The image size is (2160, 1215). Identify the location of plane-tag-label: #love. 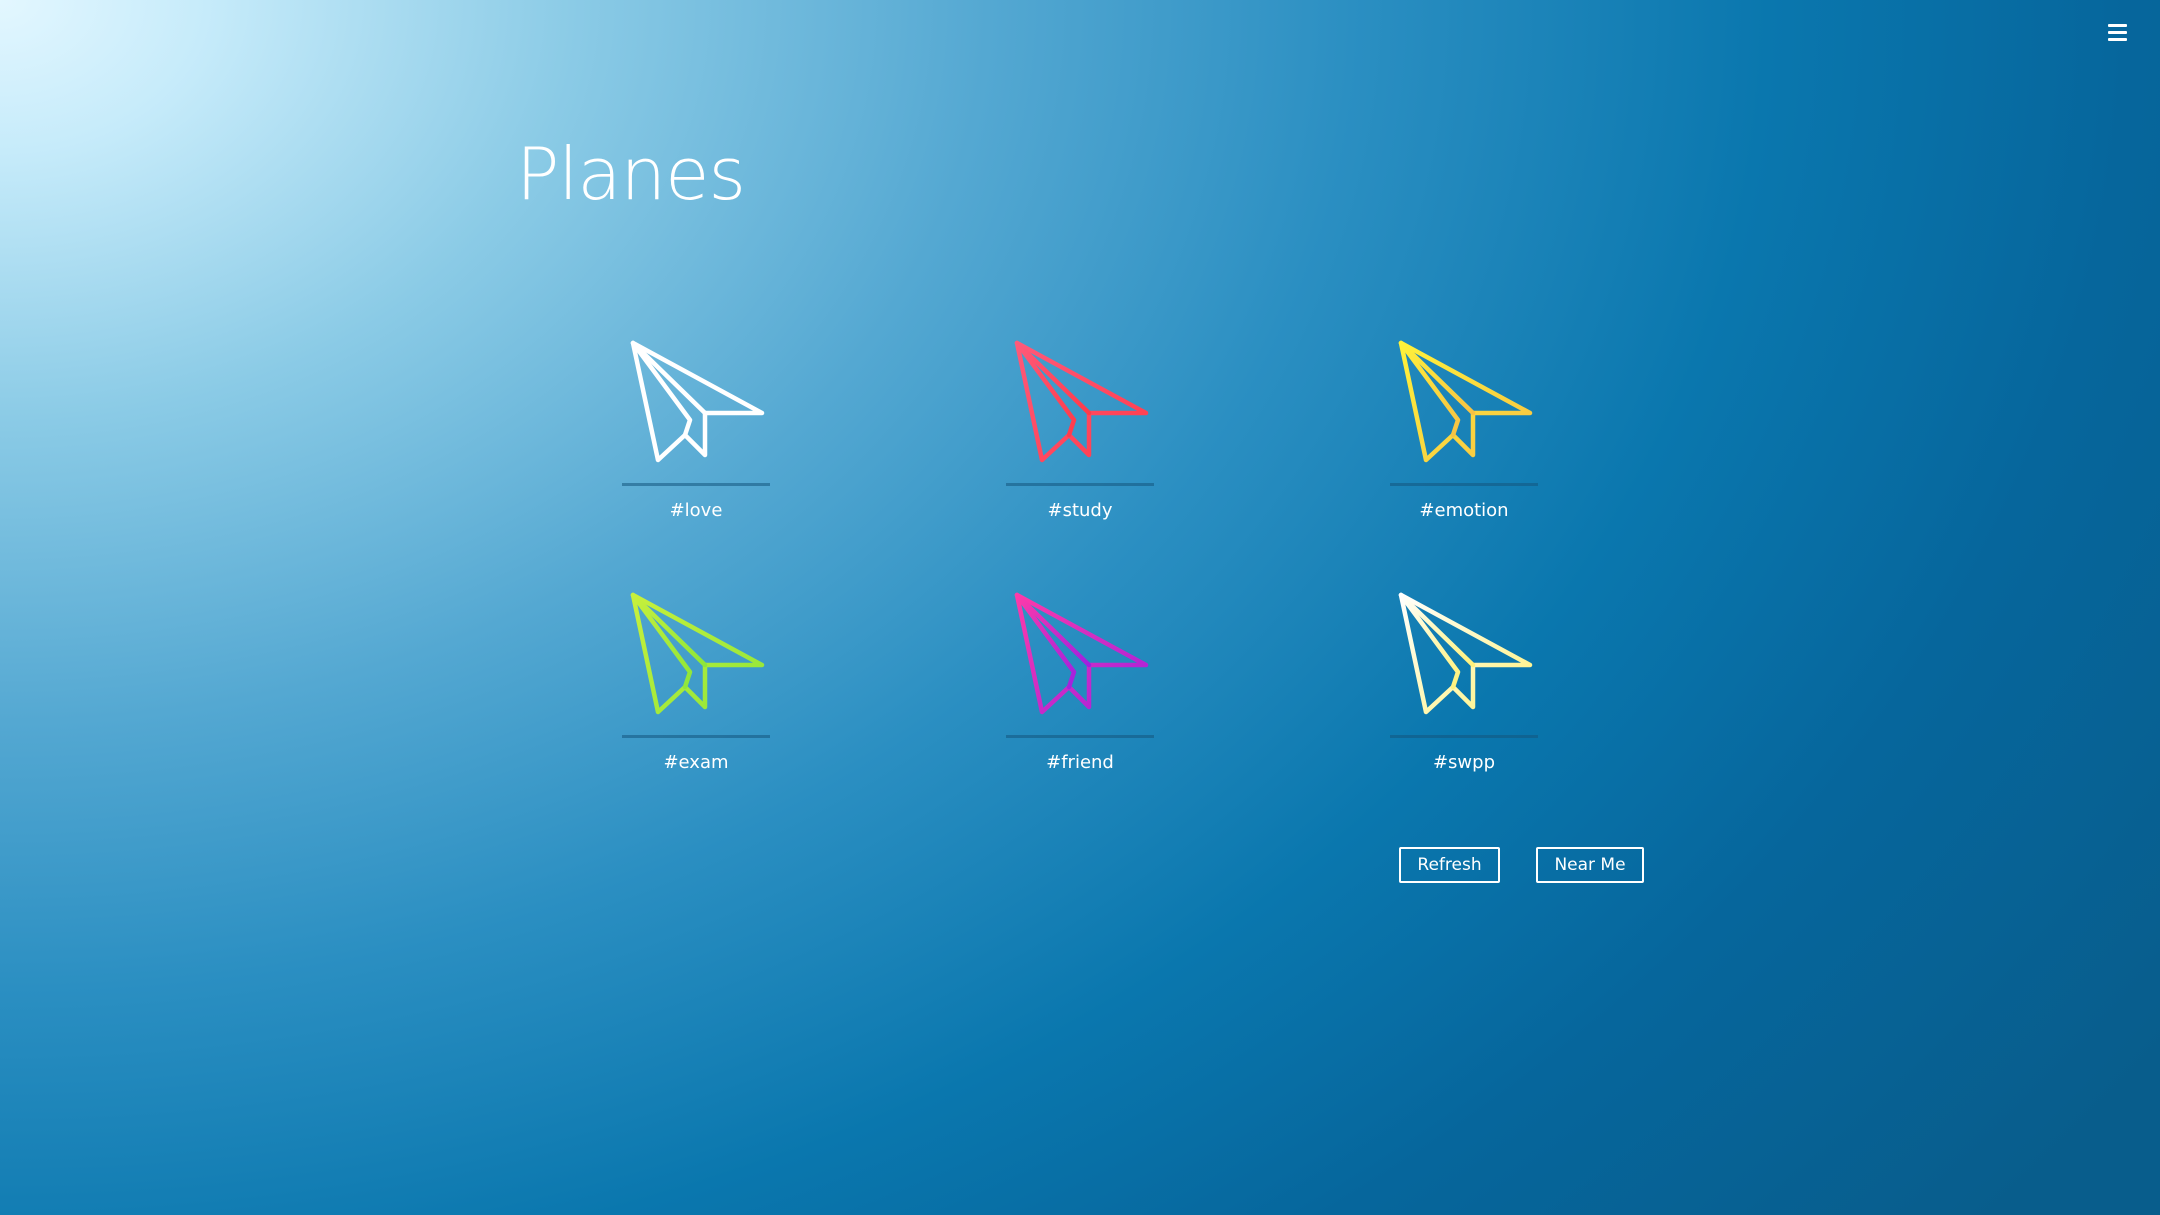
(696, 510).